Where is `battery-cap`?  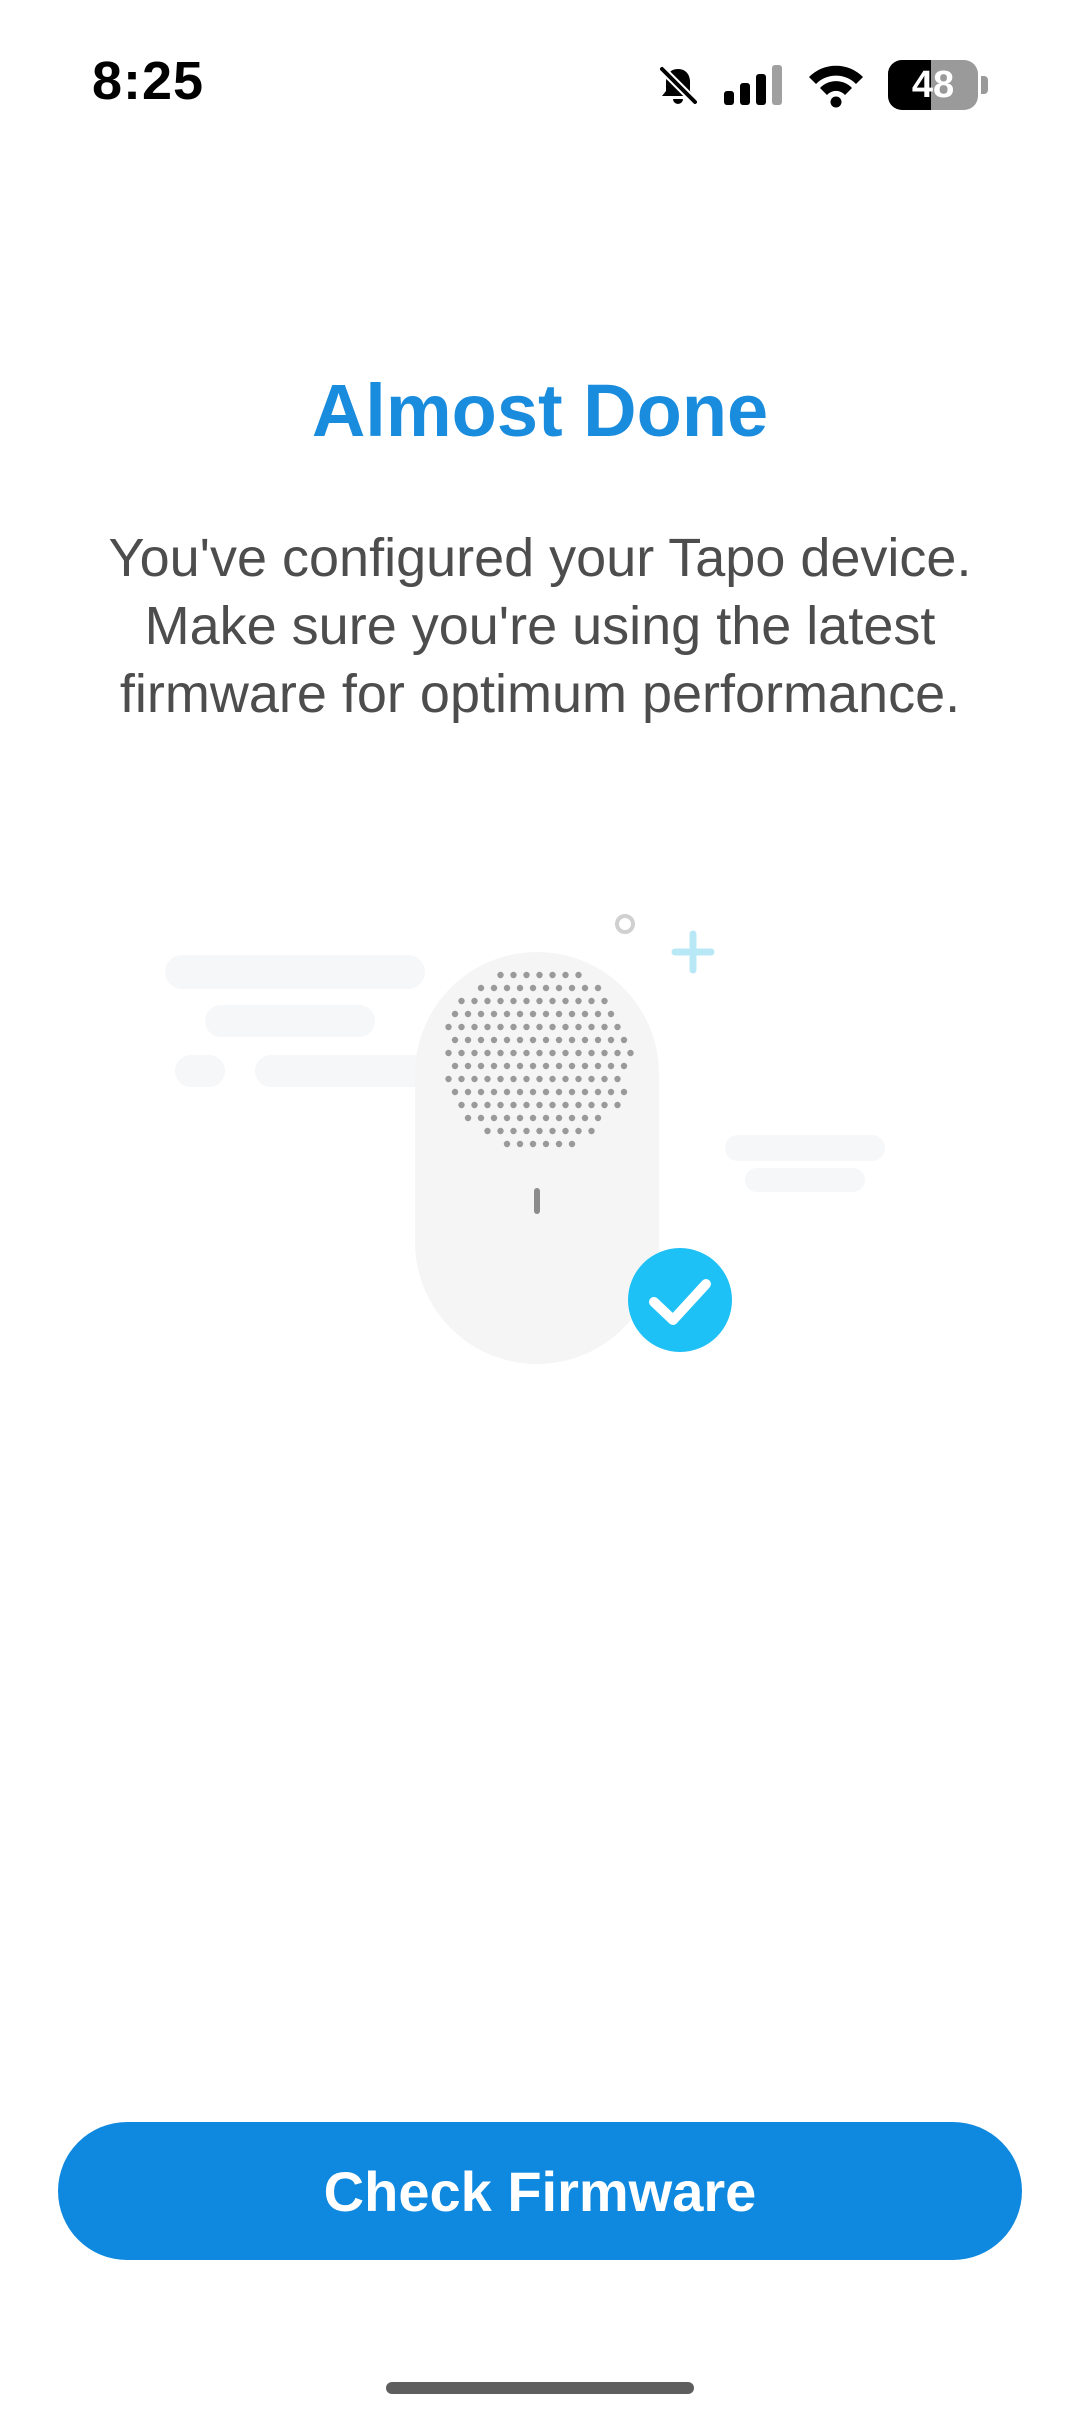
battery-cap is located at coordinates (984, 85).